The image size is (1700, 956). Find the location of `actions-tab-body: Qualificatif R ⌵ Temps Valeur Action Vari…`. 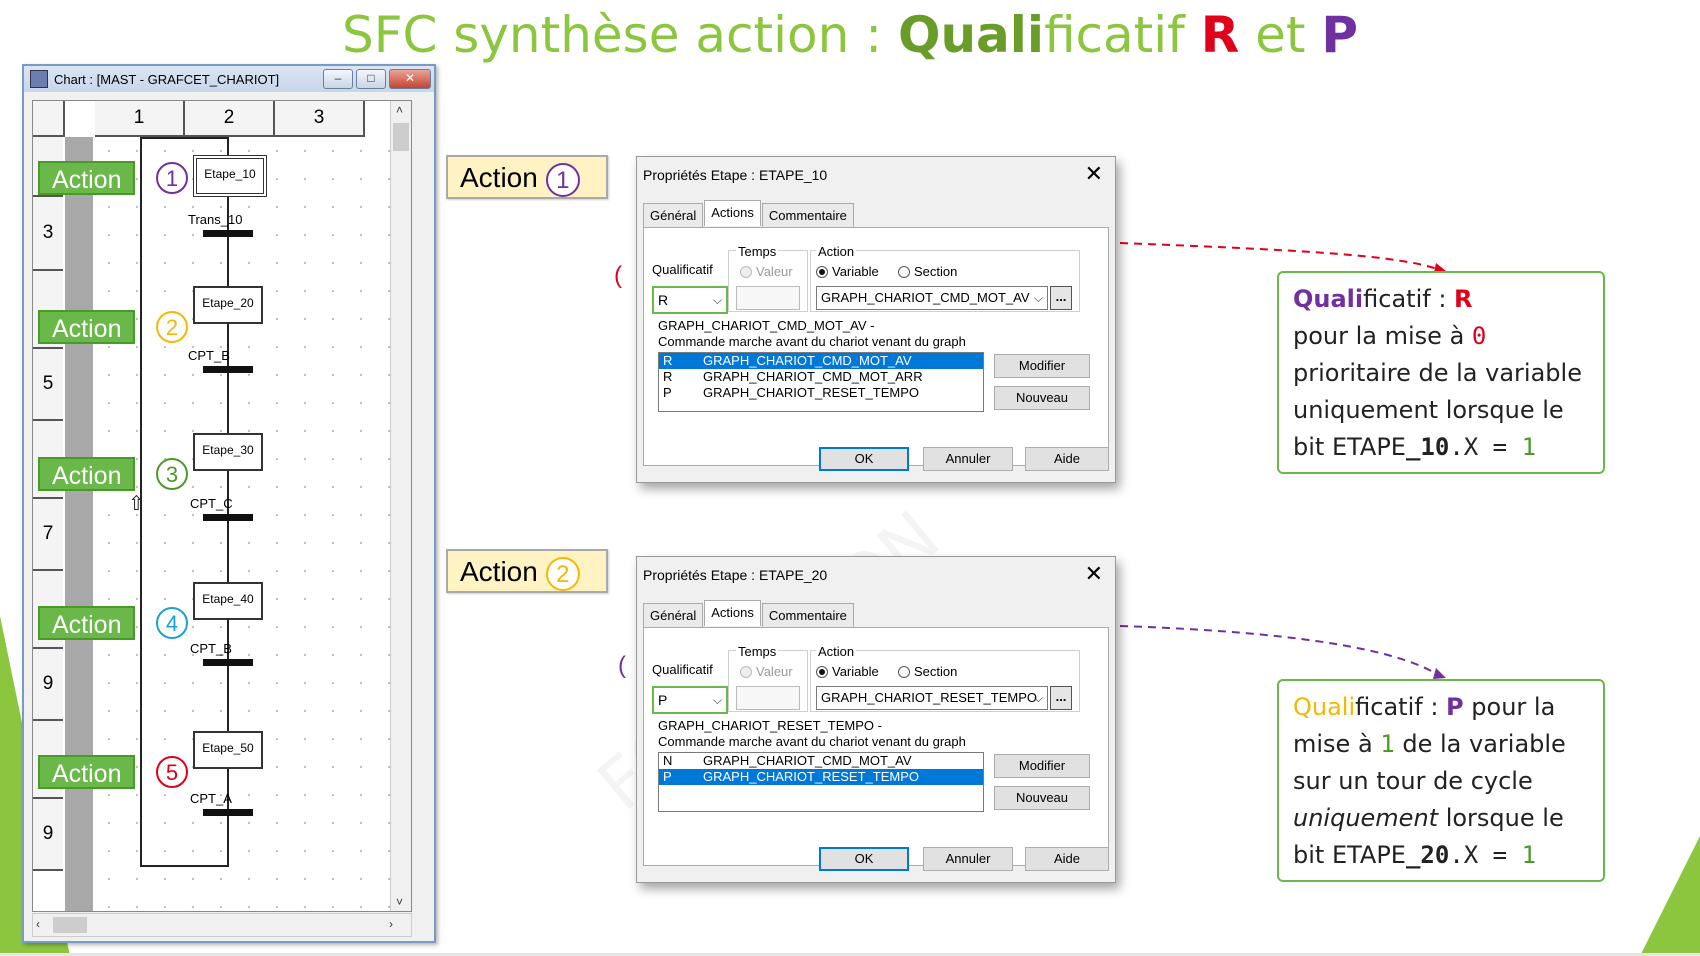

actions-tab-body: Qualificatif R ⌵ Temps Valeur Action Vari… is located at coordinates (876, 346).